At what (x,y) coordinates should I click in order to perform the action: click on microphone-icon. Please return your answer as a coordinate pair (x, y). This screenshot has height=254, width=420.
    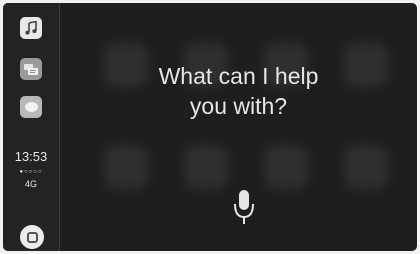
    Looking at the image, I should click on (244, 207).